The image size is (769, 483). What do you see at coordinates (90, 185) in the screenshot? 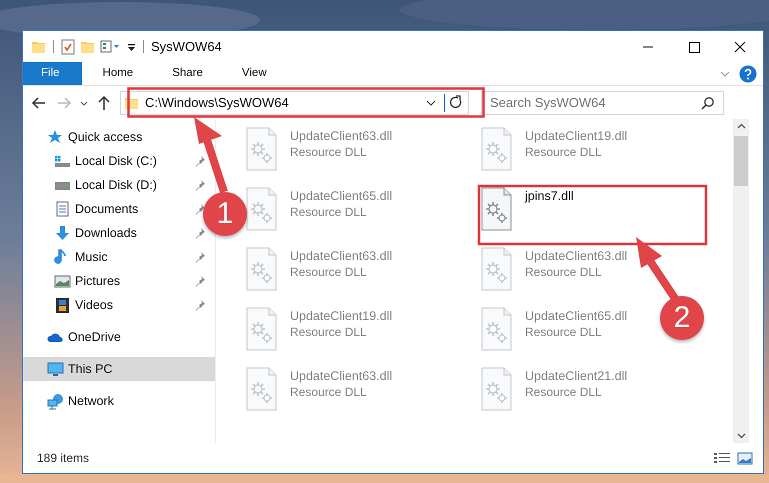
I see `nav-item: Local Disk (D:)` at bounding box center [90, 185].